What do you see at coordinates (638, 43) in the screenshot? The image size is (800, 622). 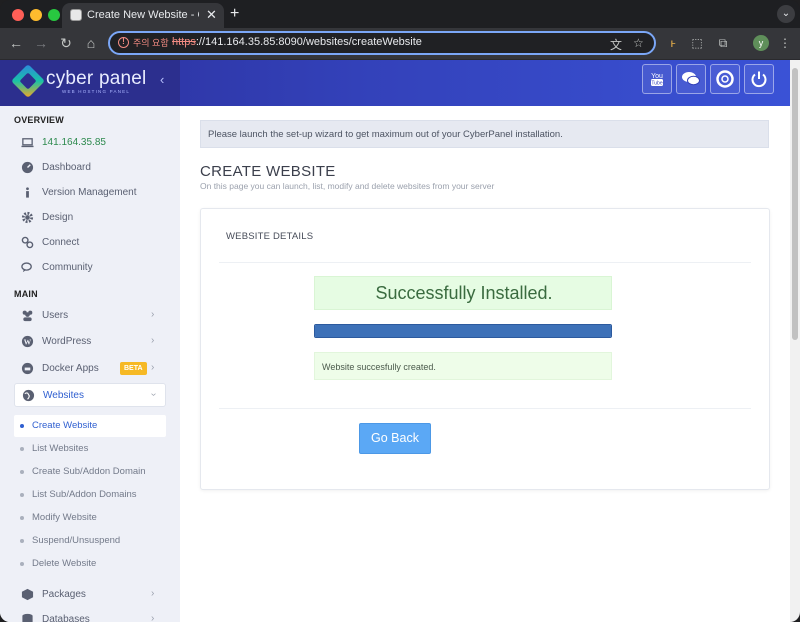 I see `bookmark-star-icon: ☆` at bounding box center [638, 43].